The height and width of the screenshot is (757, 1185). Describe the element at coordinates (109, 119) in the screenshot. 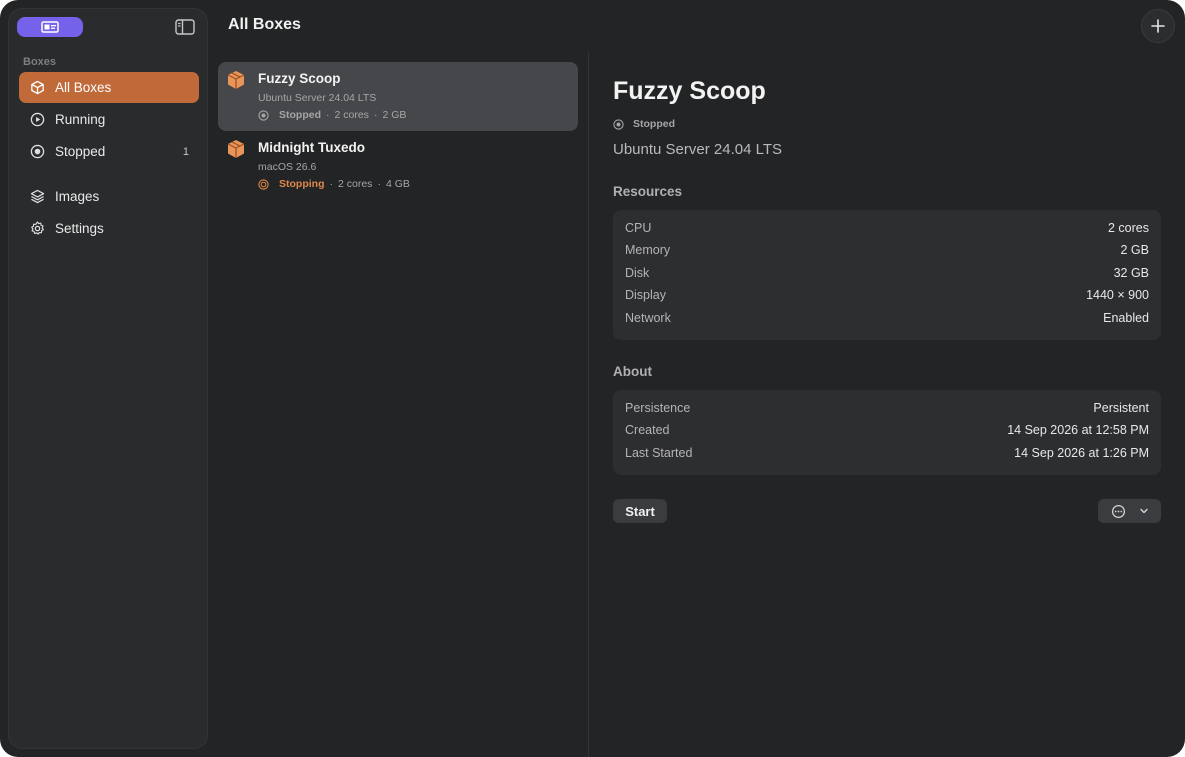

I see `sidebar-item-running: Running` at that location.